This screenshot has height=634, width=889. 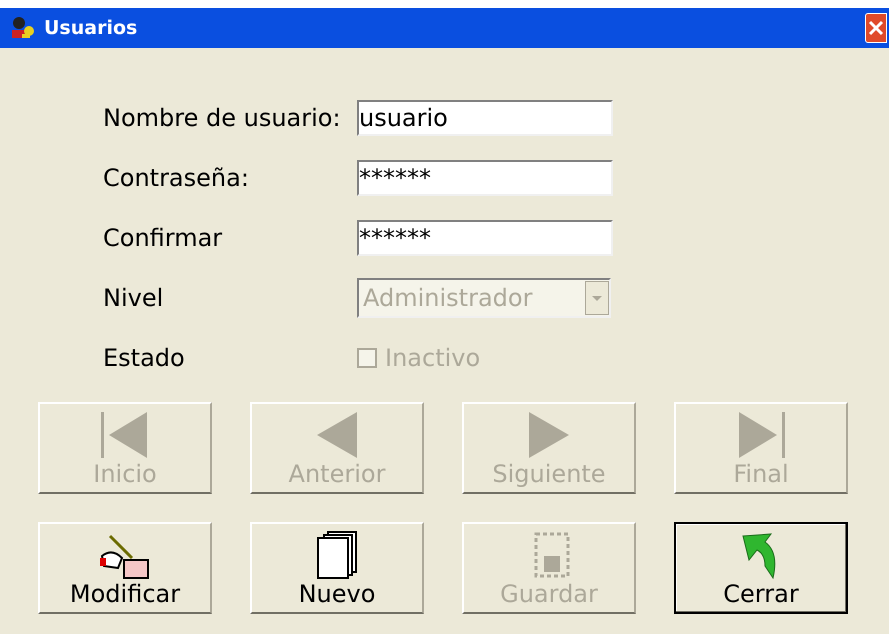 I want to click on documents-icon, so click(x=337, y=555).